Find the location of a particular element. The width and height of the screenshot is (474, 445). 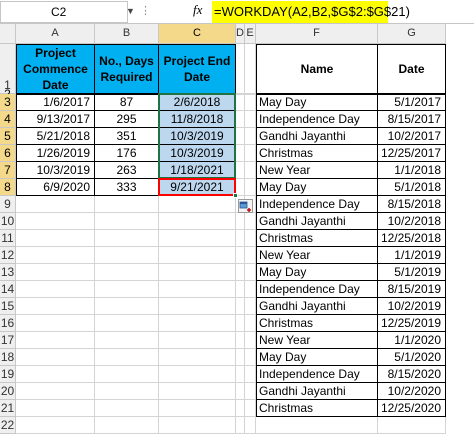

table-cell: 176 is located at coordinates (127, 153).